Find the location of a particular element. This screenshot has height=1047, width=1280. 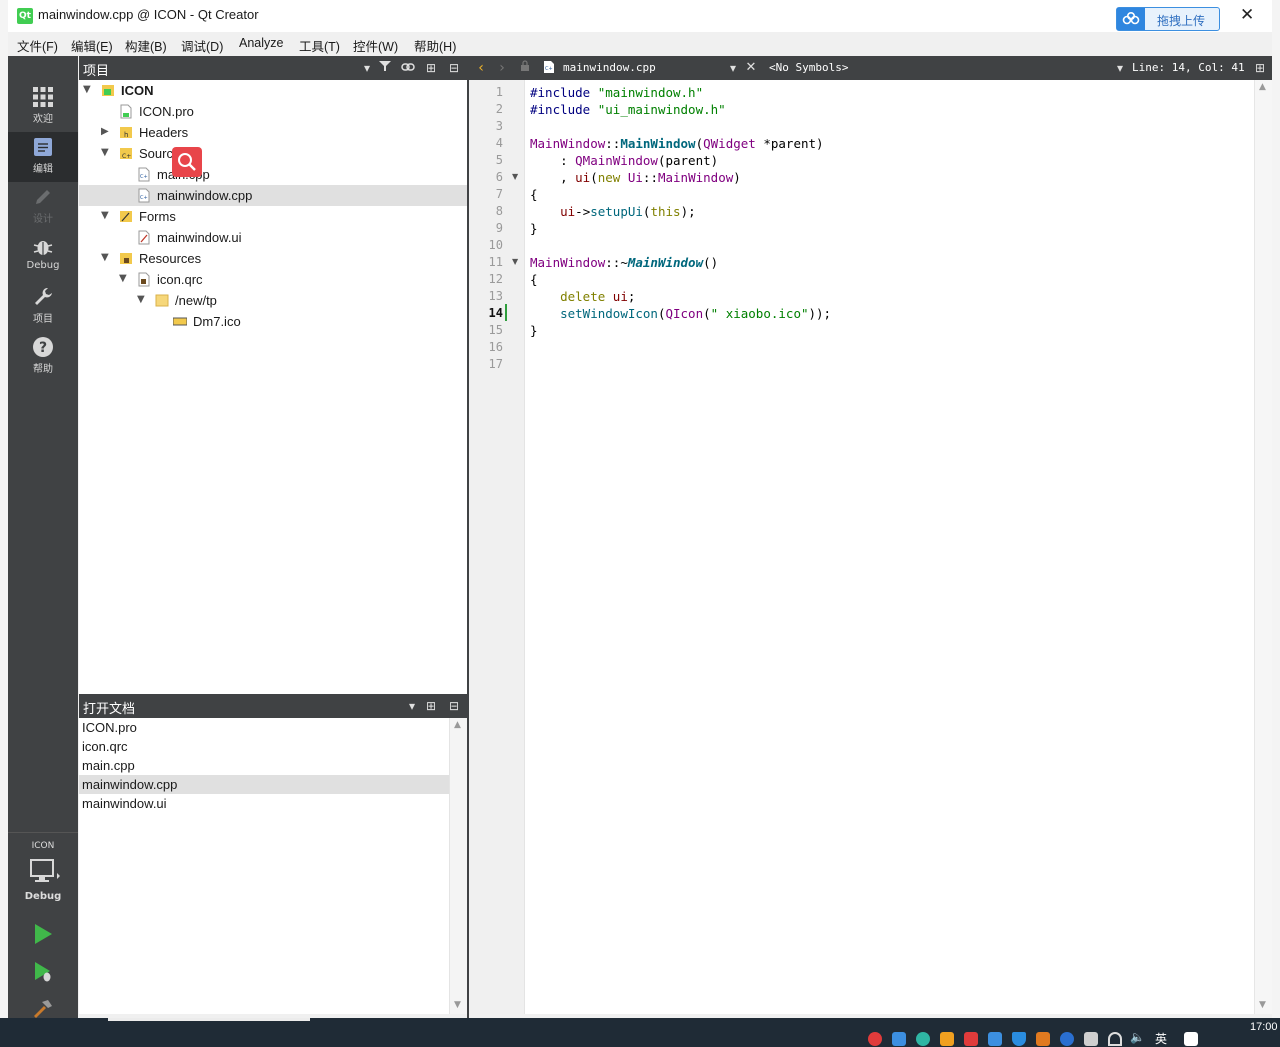

code-line: MainWindow::MainWindow(QWidget *parent) is located at coordinates (677, 143).